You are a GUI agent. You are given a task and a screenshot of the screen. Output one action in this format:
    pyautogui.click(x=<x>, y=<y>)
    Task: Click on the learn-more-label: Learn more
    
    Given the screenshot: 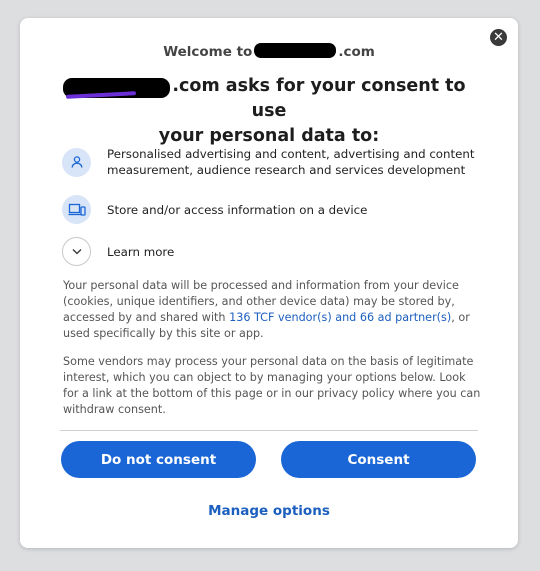 What is the action you would take?
    pyautogui.click(x=140, y=252)
    